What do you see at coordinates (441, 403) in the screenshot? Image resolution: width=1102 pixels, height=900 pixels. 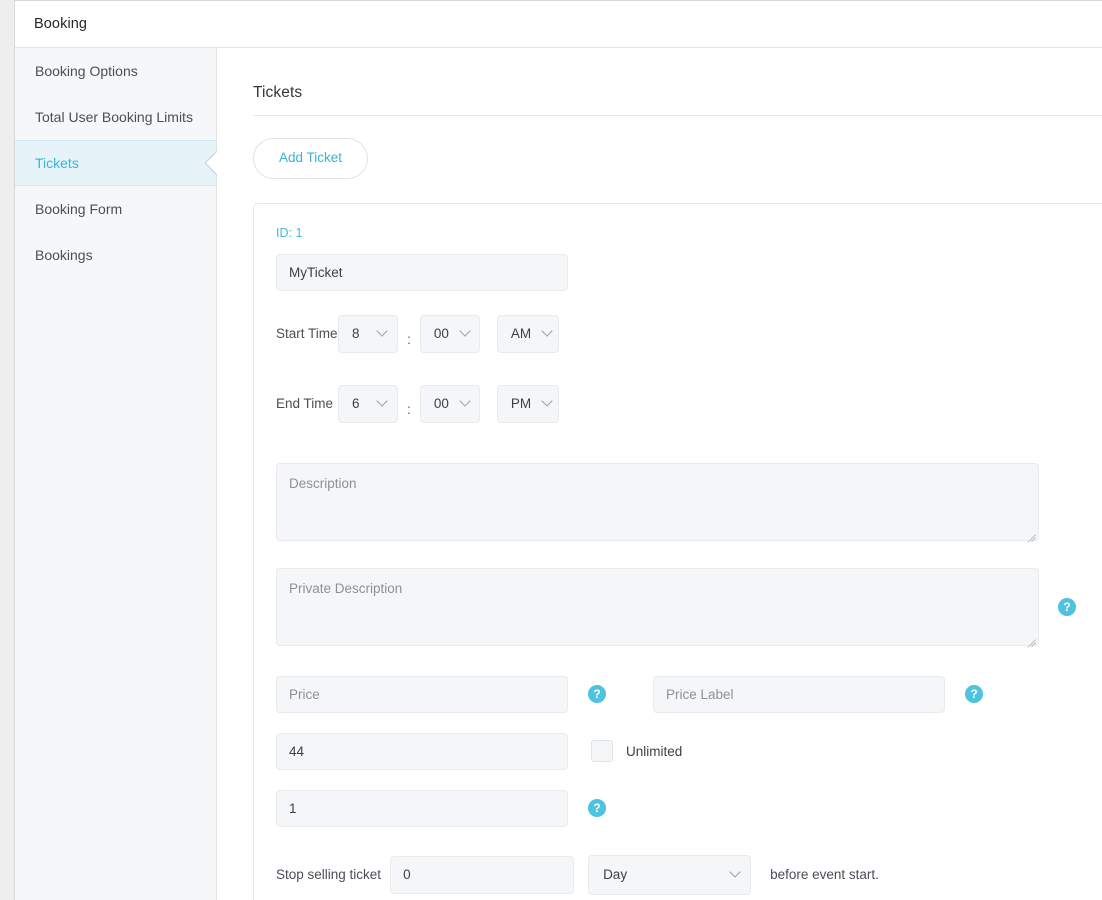 I see `end-time-minute-value: 00` at bounding box center [441, 403].